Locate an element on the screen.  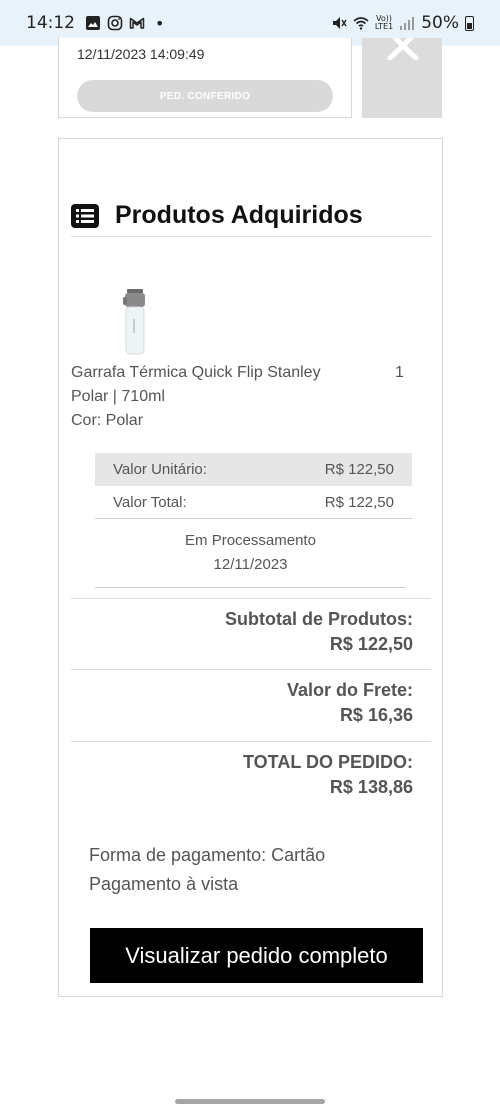
wifi-icon is located at coordinates (361, 23).